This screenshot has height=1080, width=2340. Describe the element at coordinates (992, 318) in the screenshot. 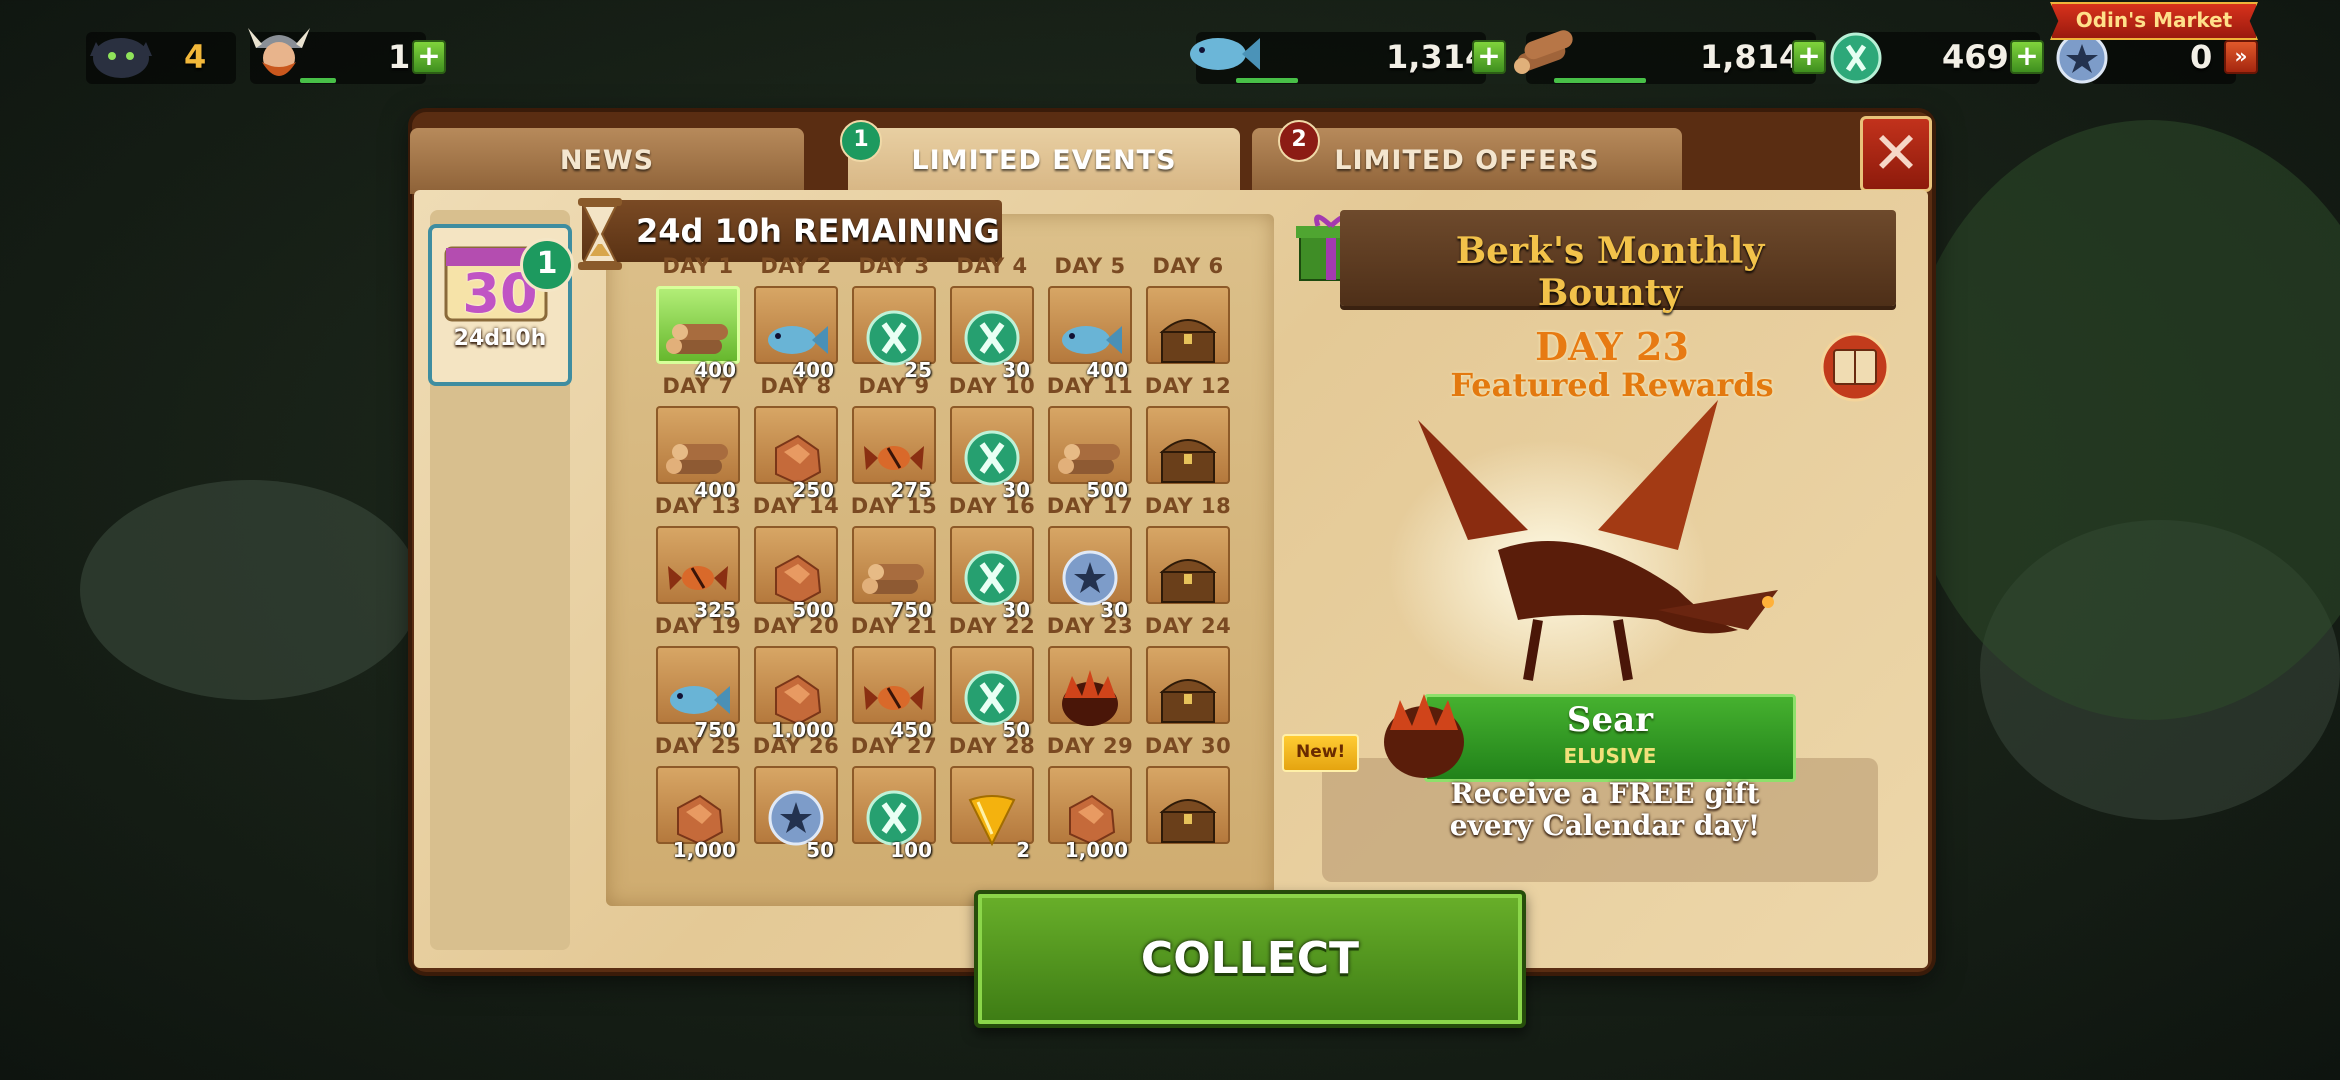

I see `calendar-day-4: 30 DAY 4` at that location.